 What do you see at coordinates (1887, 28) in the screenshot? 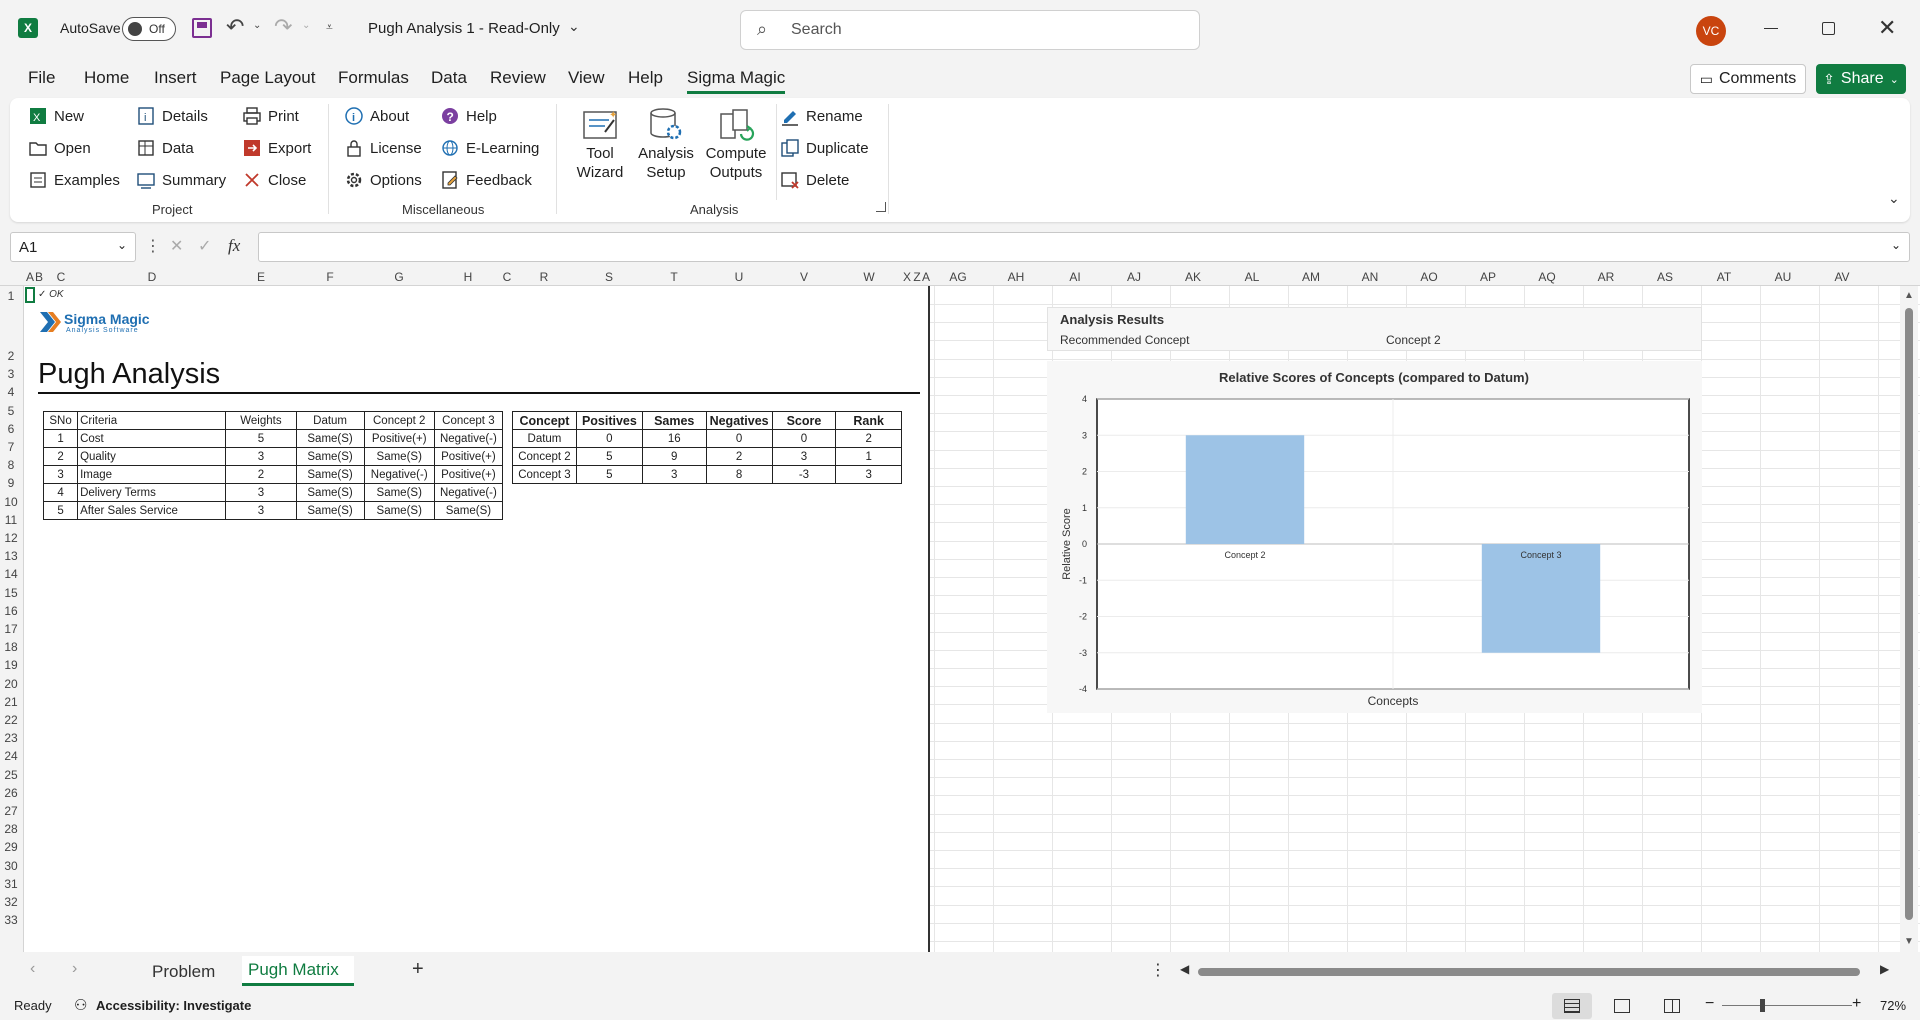
I see `close-window-icon: ✕` at bounding box center [1887, 28].